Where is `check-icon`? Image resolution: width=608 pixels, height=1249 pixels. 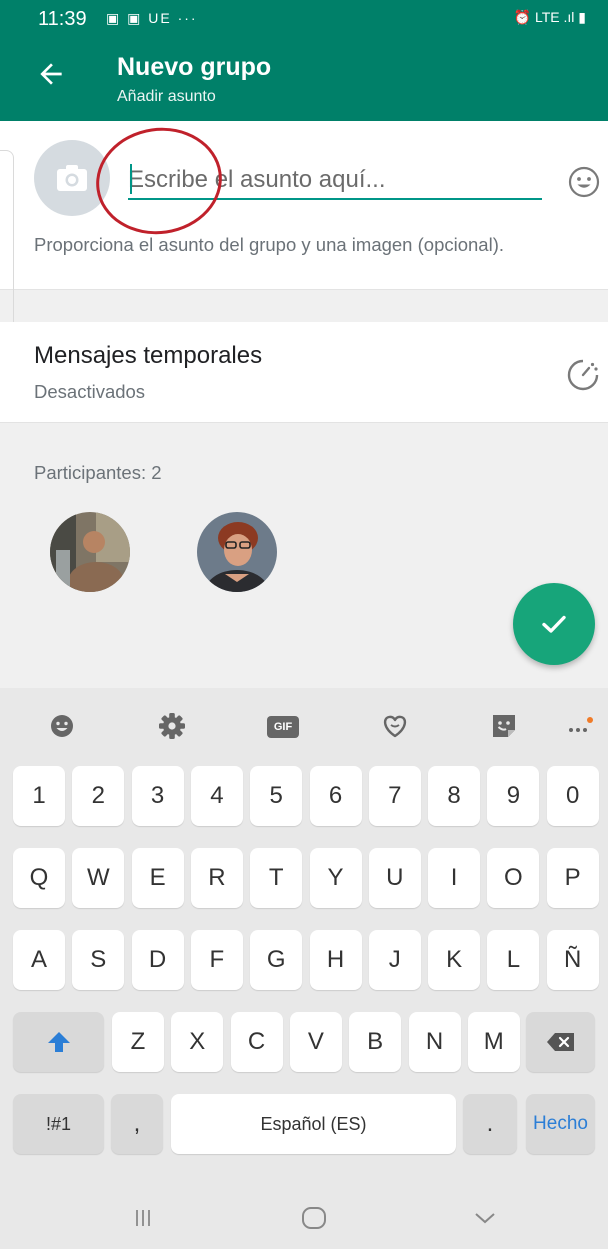
check-icon is located at coordinates (554, 624).